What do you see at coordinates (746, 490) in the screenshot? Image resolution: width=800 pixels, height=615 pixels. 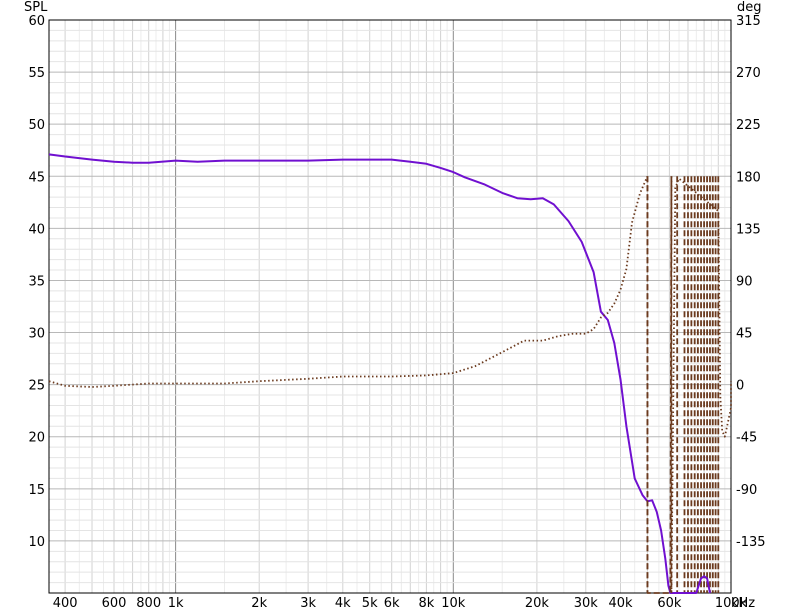 I see `y-right-tick-label: -90` at bounding box center [746, 490].